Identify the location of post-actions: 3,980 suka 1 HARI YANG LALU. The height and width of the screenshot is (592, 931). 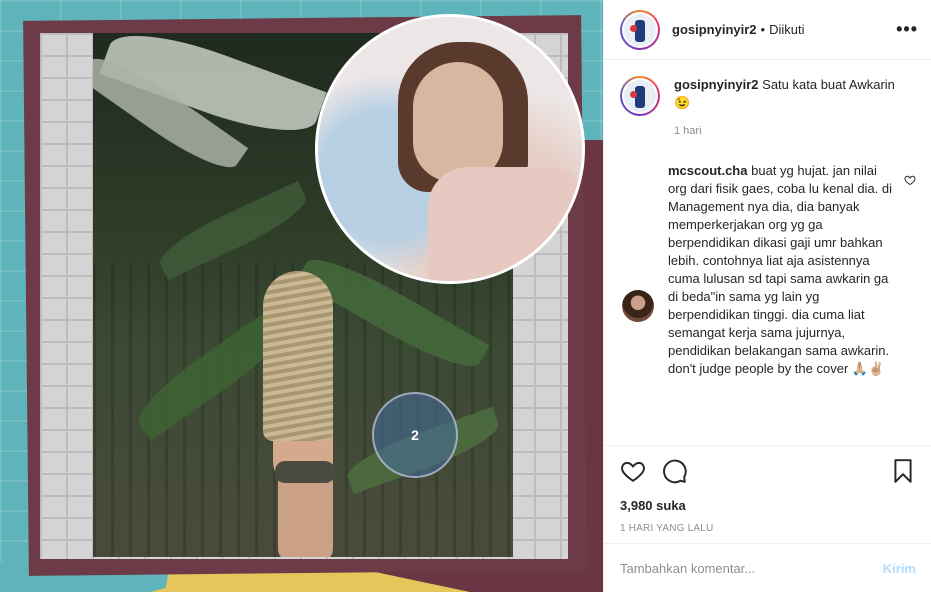
(767, 489).